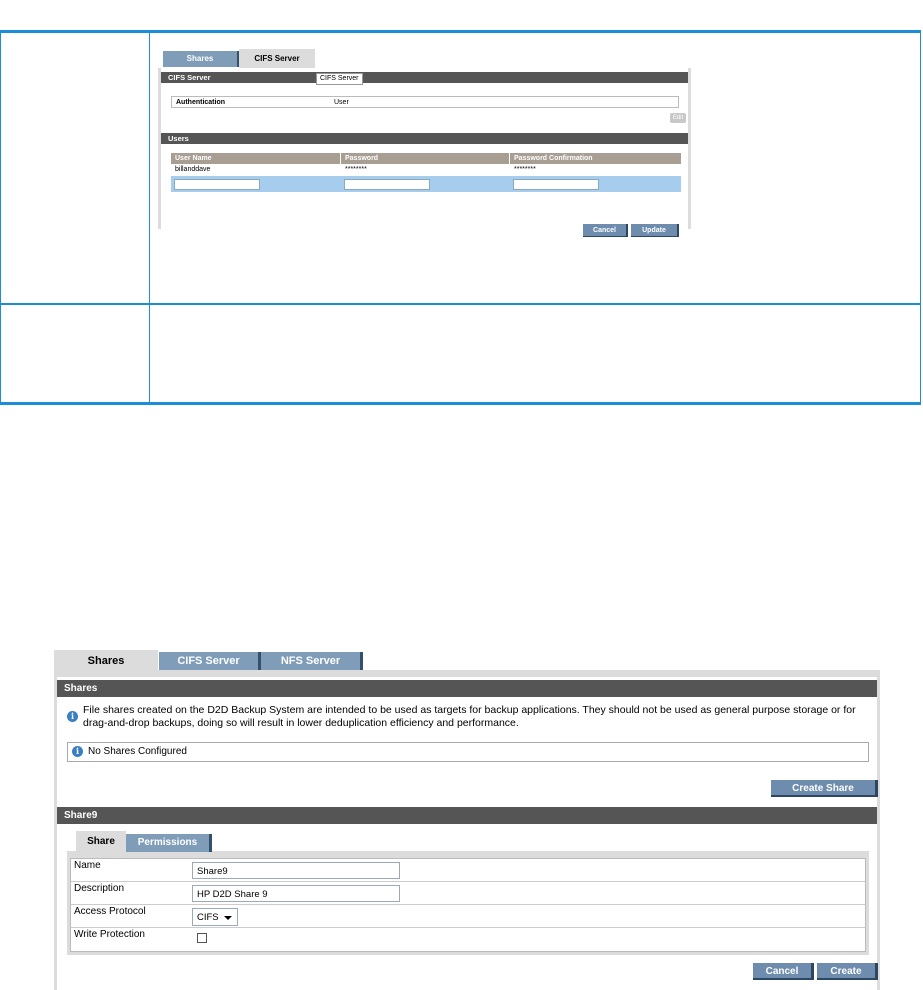  What do you see at coordinates (467, 815) in the screenshot?
I see `section-header-share9: Share9` at bounding box center [467, 815].